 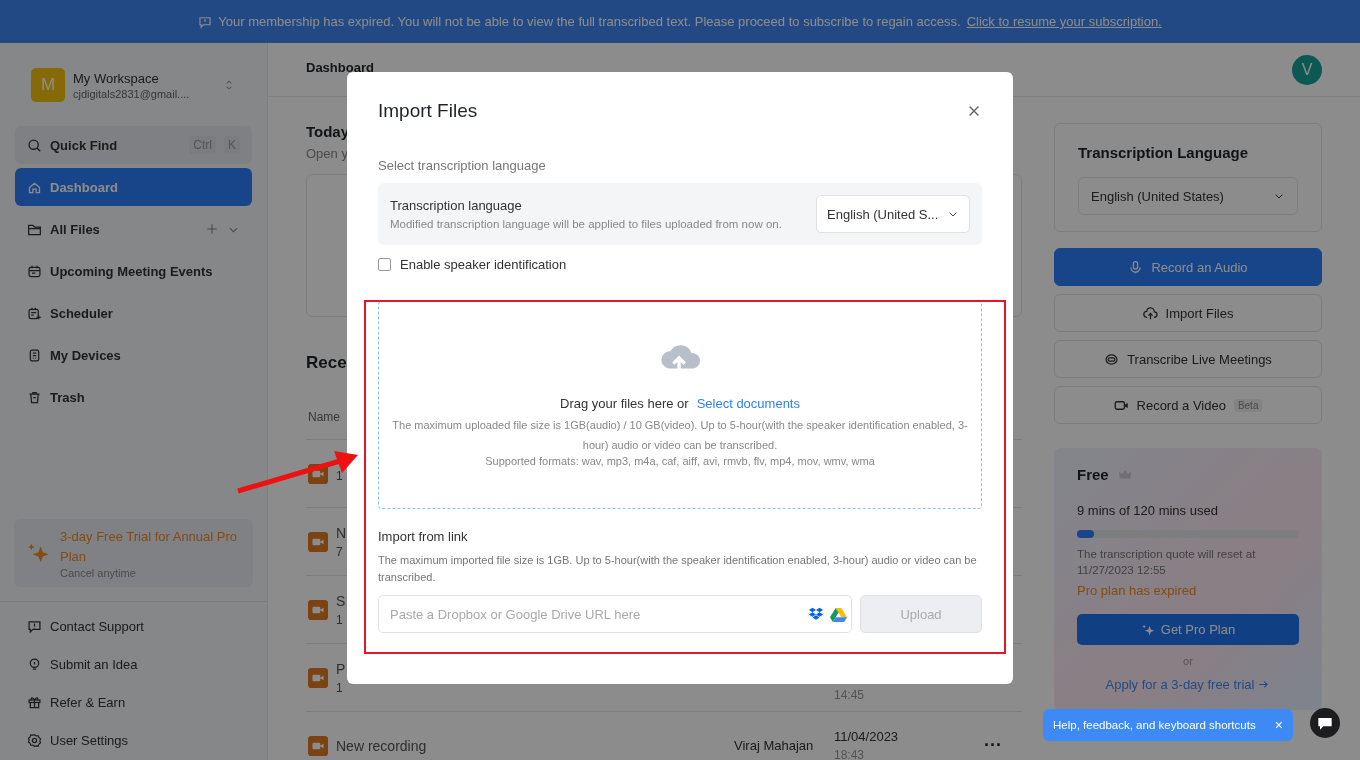 What do you see at coordinates (1154, 725) in the screenshot?
I see `help-text: Help, feedback, and keyboard shortcuts` at bounding box center [1154, 725].